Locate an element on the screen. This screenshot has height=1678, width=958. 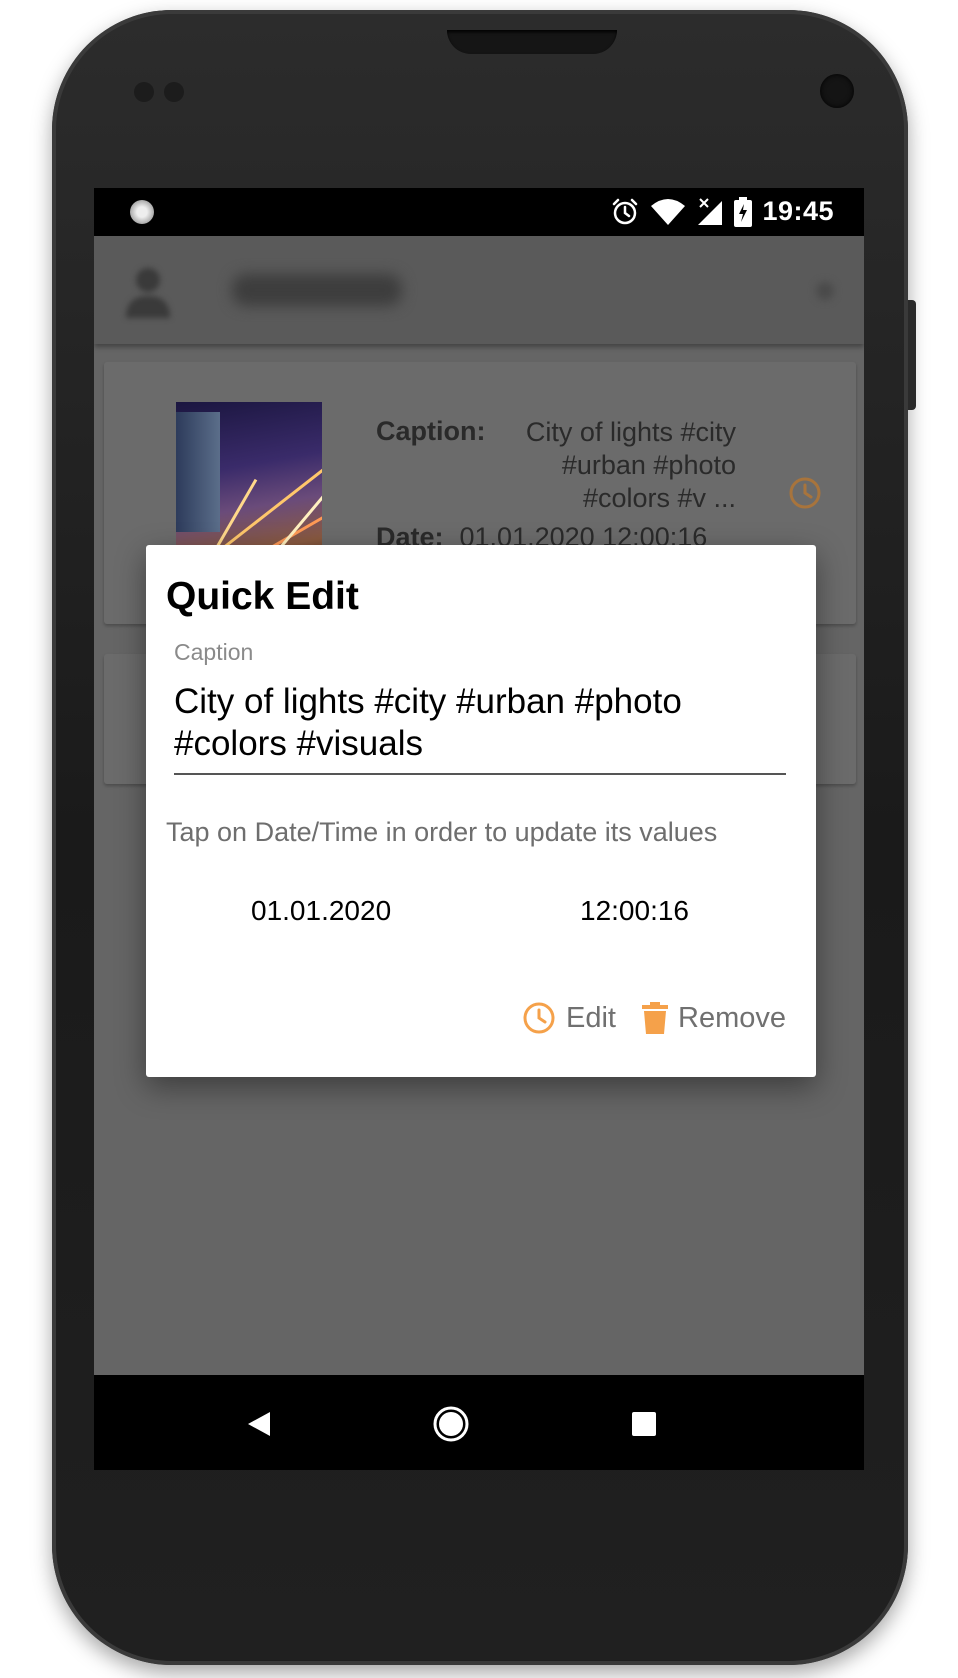
remove-button: Remove is located at coordinates (714, 1018).